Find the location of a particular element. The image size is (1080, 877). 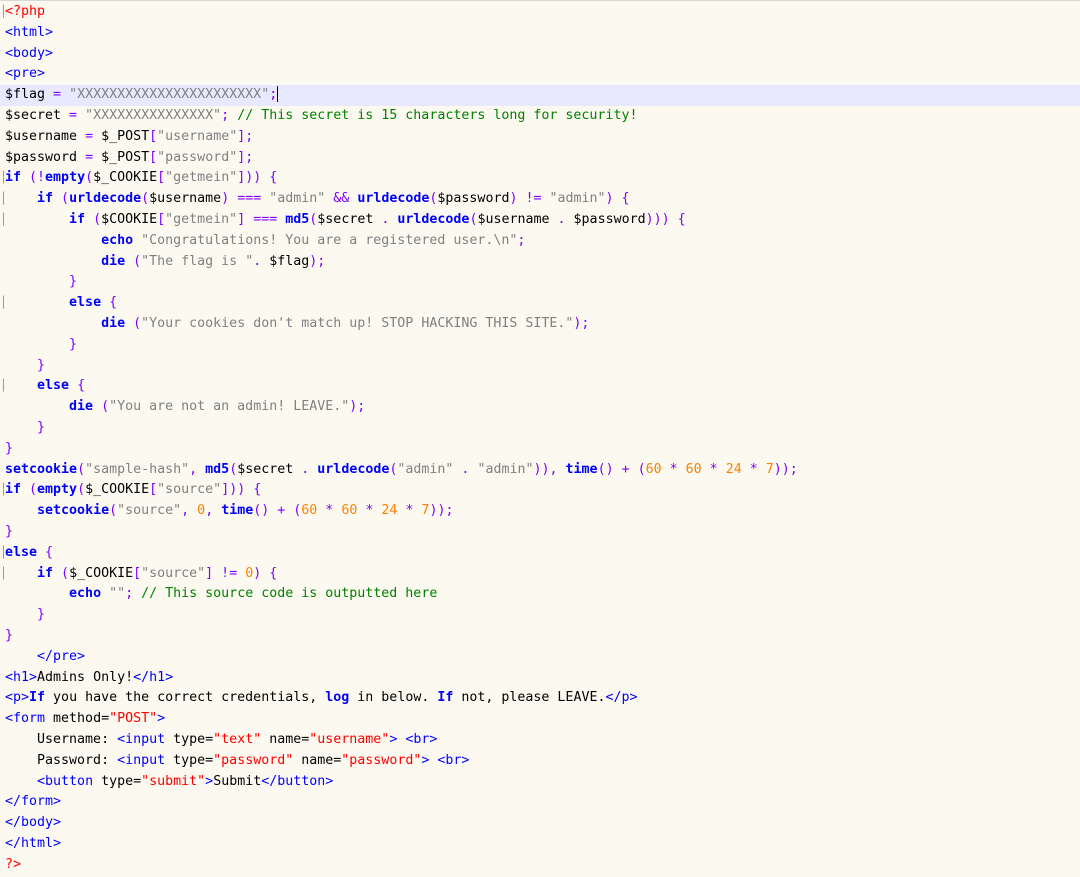

code-line: <button type="submit">Submit</button> is located at coordinates (540, 782).